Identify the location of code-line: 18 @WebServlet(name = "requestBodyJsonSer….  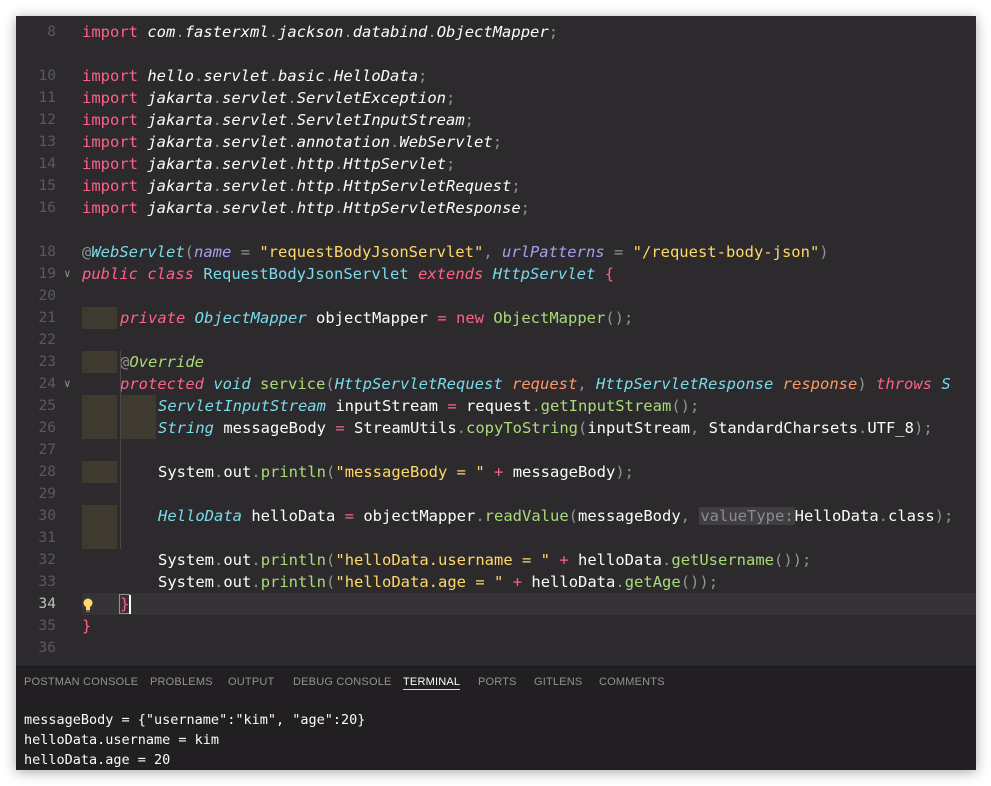
(496, 252).